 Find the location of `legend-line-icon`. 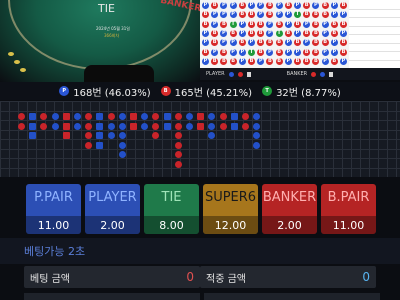

legend-line-icon is located at coordinates (331, 74).